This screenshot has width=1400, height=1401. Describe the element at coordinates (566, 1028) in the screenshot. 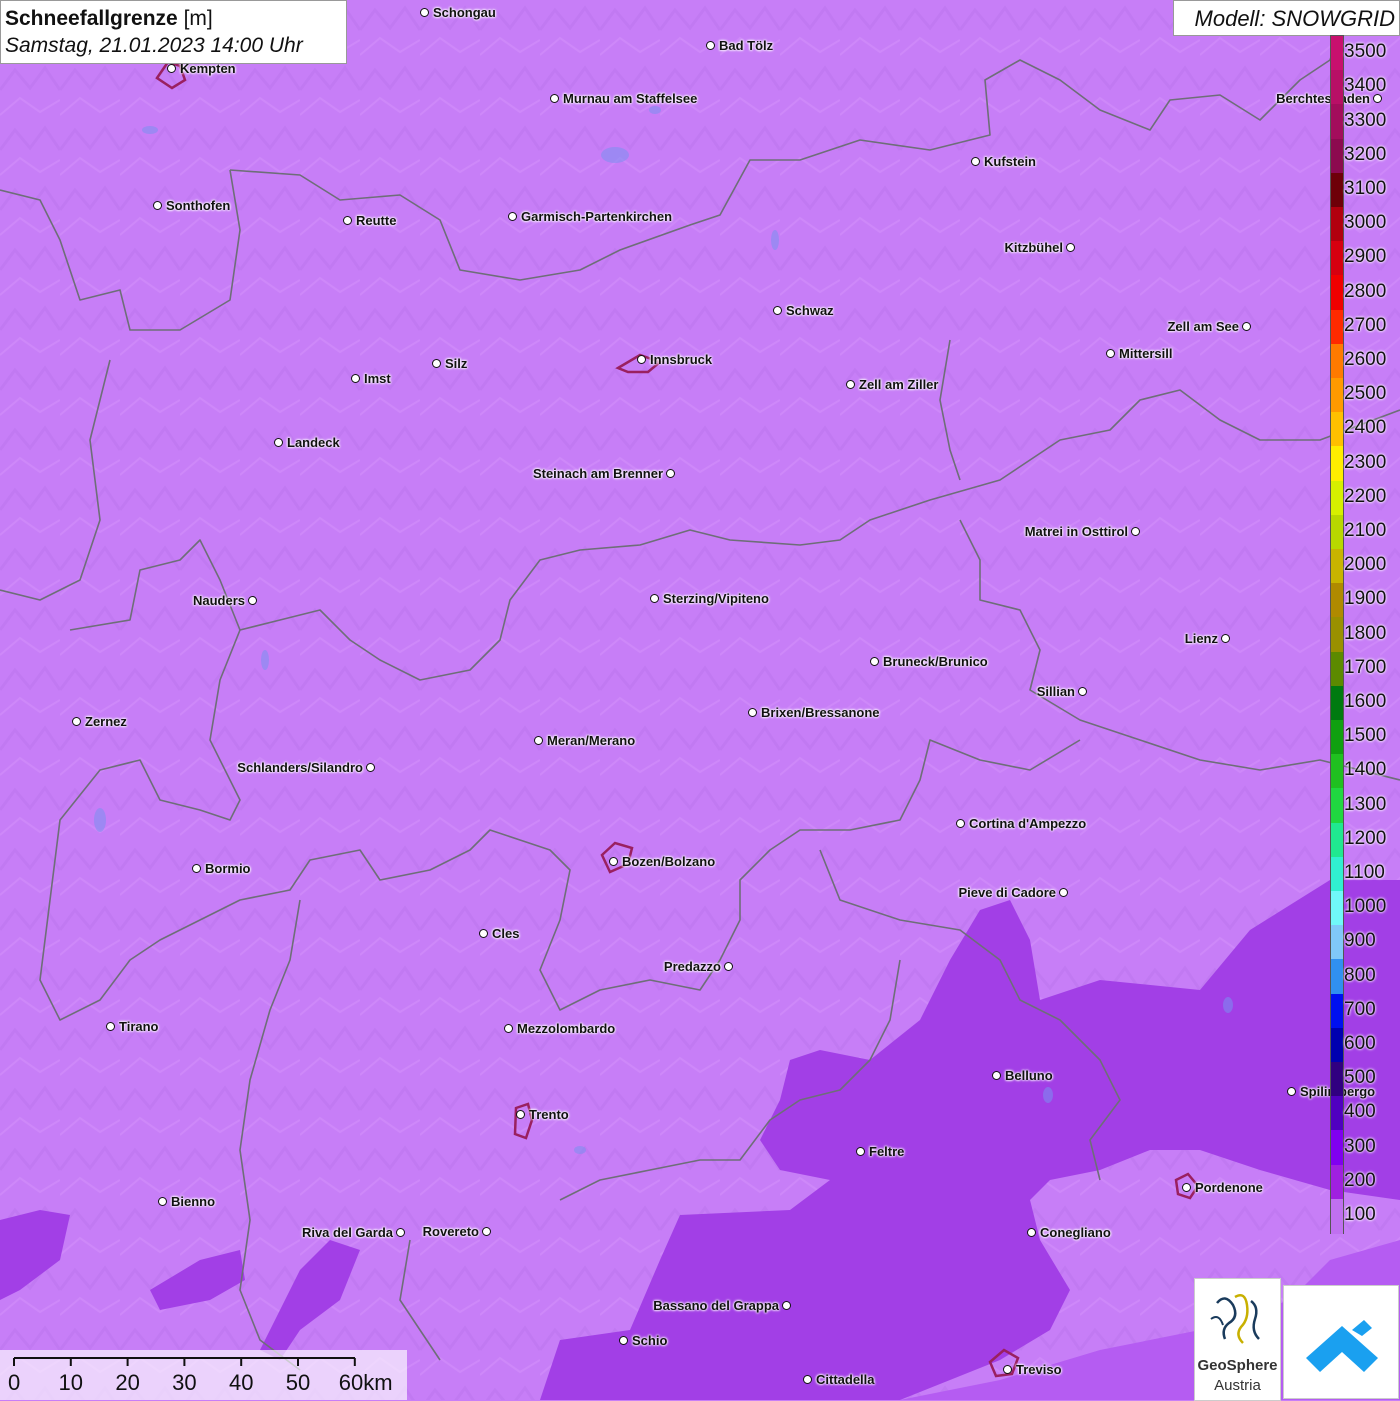

I see `city-label: Mezzolombardo` at that location.